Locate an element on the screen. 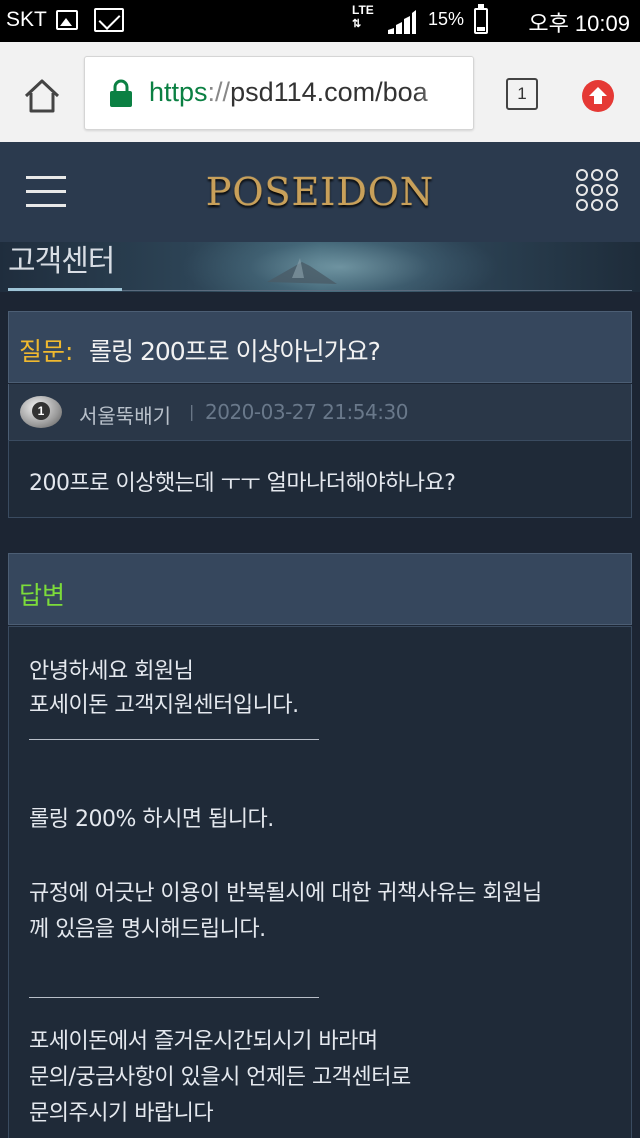  browser-toolbar: https://psd114.com/boa 1 is located at coordinates (320, 92).